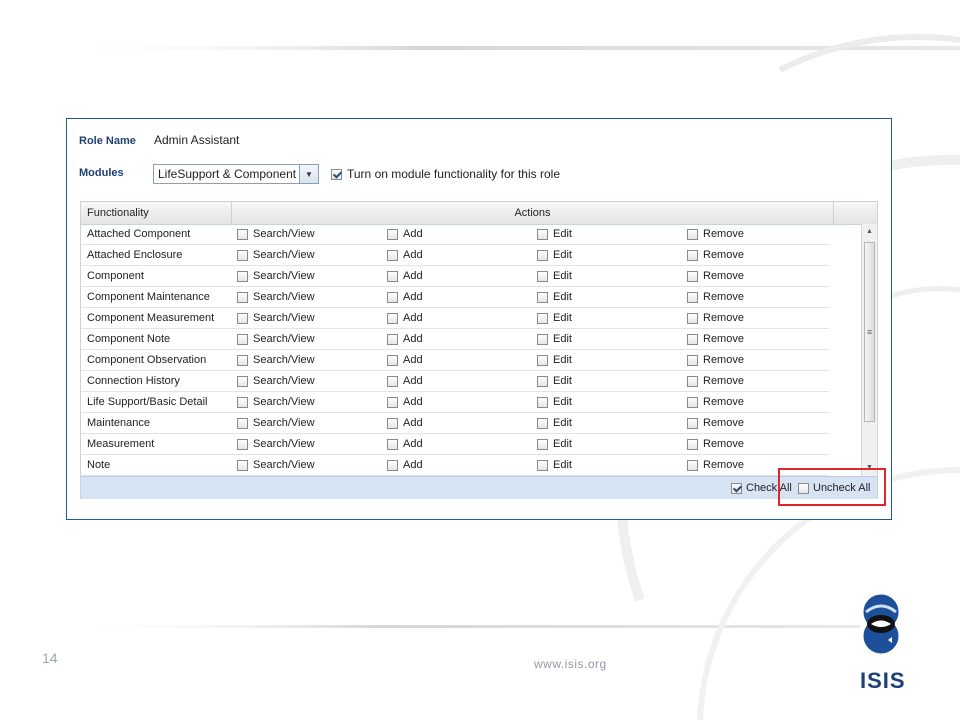 The image size is (960, 720). Describe the element at coordinates (533, 213) in the screenshot. I see `column-header-actions: Actions` at that location.